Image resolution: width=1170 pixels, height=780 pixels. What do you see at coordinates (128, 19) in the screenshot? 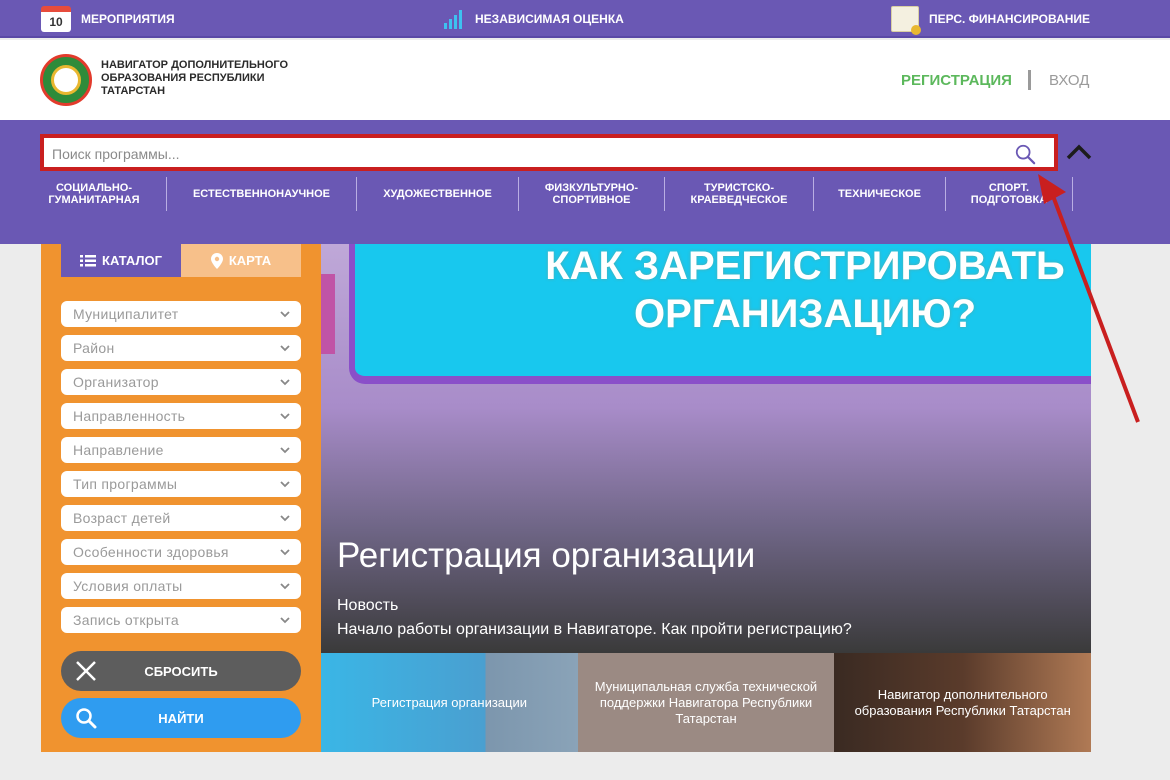
I see `events-label: МЕРОПРИЯТИЯ` at bounding box center [128, 19].